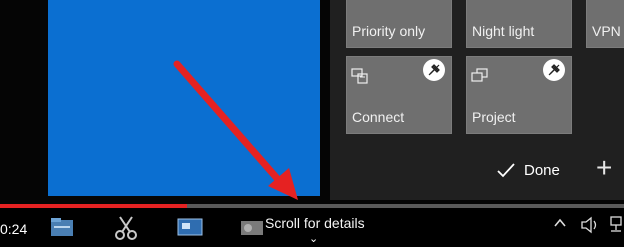 The height and width of the screenshot is (247, 624). I want to click on tile-label: Connect, so click(378, 117).